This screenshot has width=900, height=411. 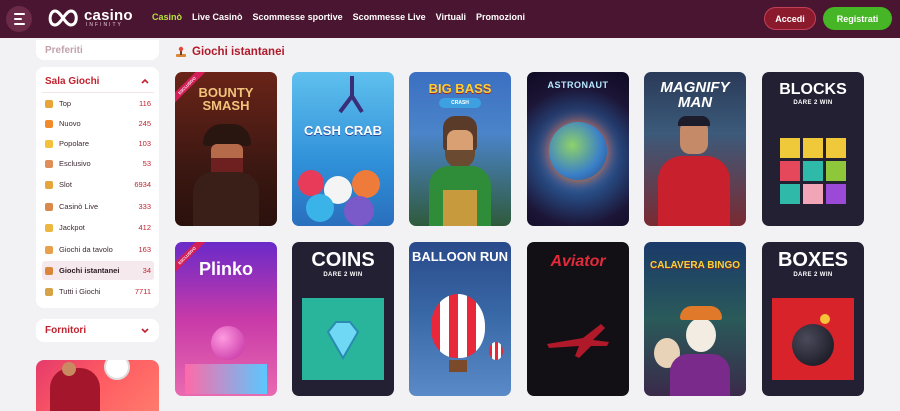 I want to click on sidebar-item-label: Slot, so click(x=65, y=184).